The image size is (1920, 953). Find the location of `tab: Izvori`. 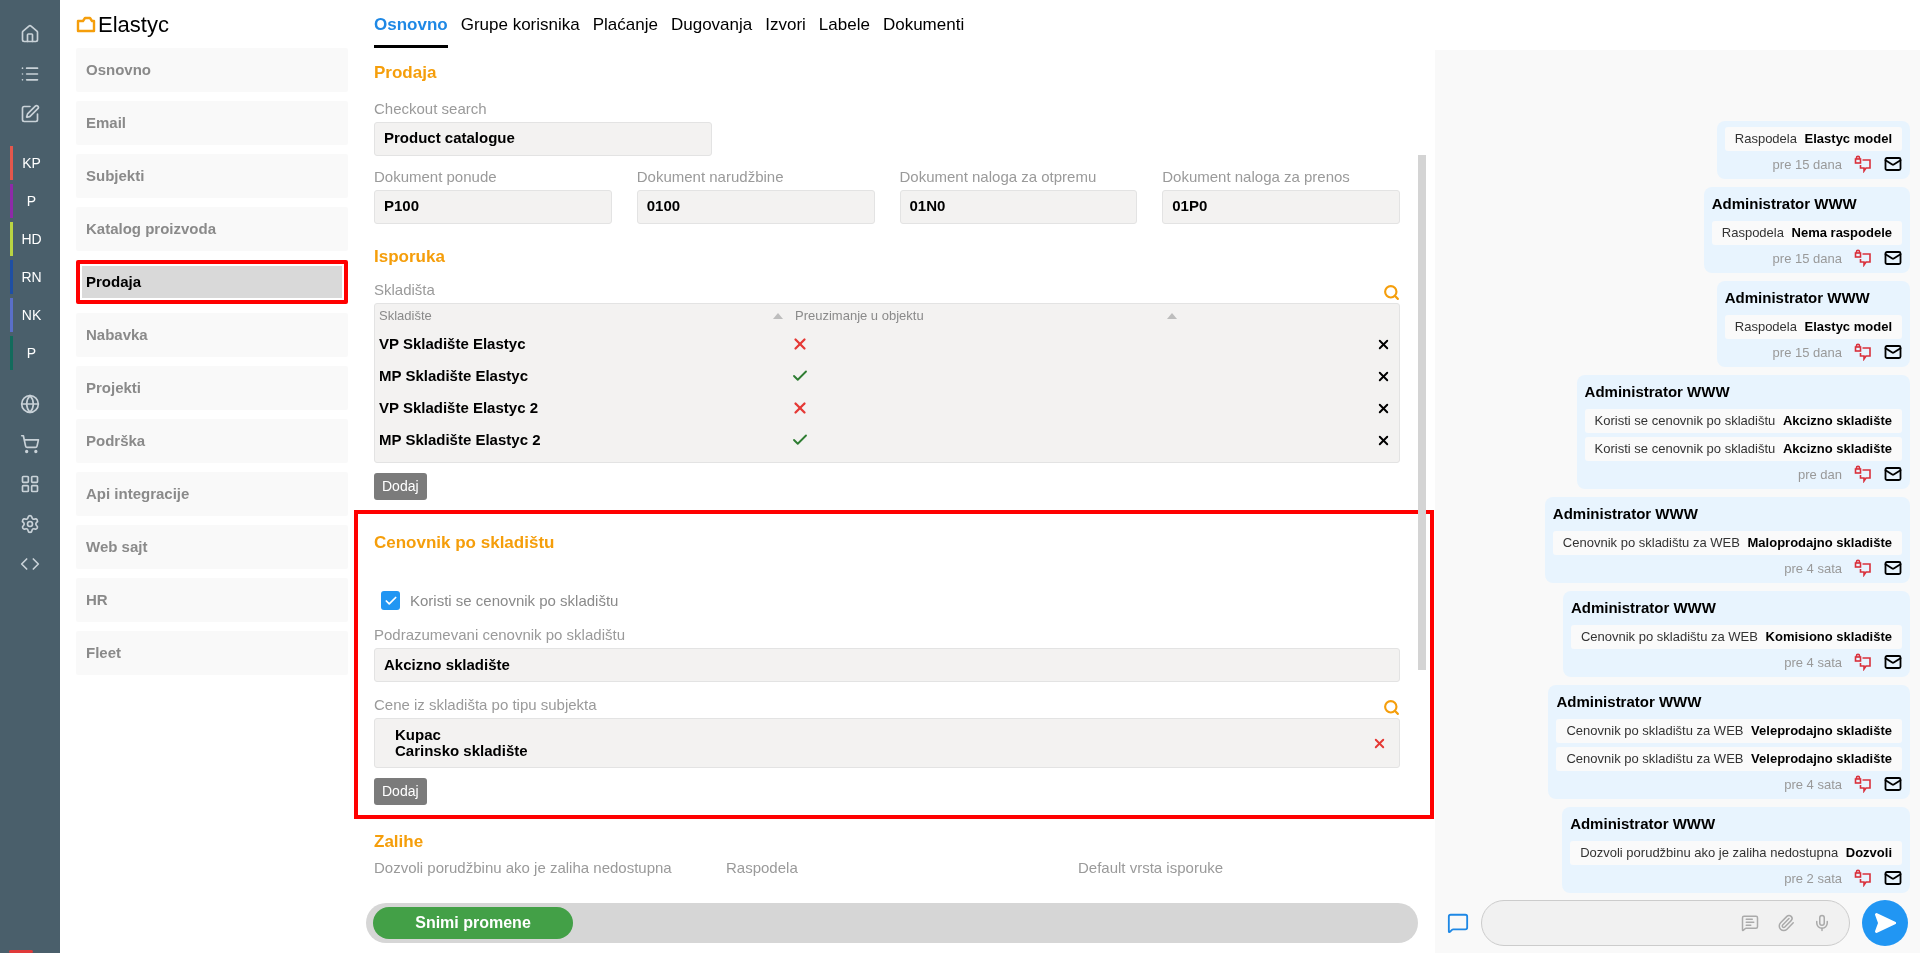

tab: Izvori is located at coordinates (785, 29).